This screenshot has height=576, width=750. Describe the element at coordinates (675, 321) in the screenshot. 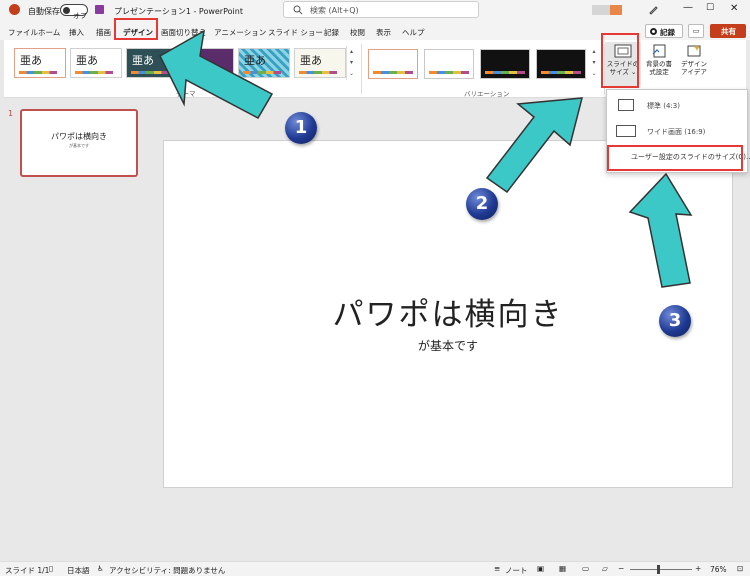

I see `step-3-badge: 3` at that location.